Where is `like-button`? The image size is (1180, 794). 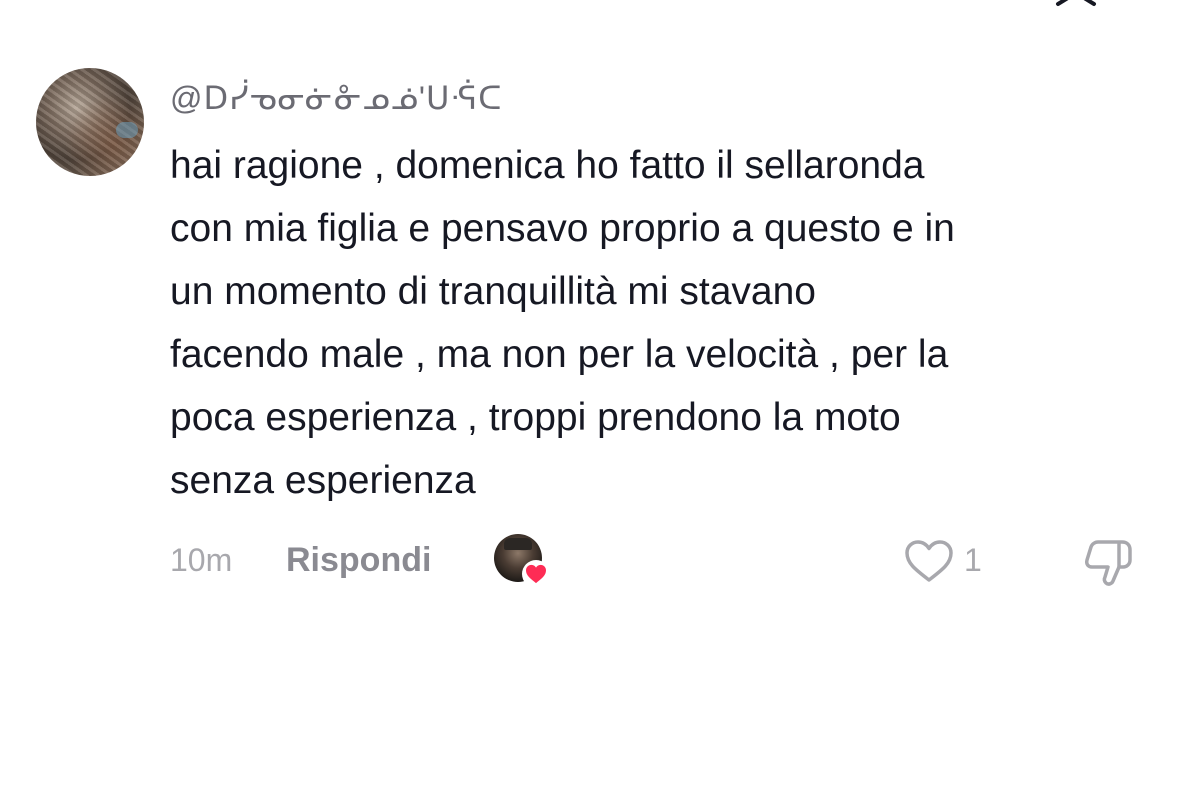 like-button is located at coordinates (929, 561).